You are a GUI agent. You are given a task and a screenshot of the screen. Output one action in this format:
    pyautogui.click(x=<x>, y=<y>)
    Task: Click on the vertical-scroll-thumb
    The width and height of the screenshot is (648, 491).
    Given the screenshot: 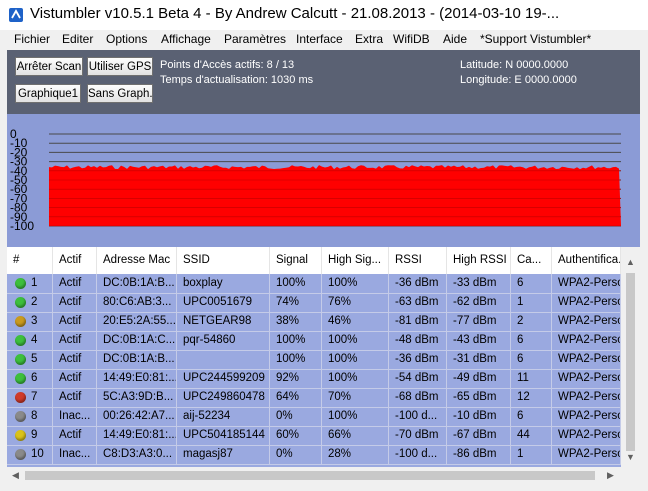 What is the action you would take?
    pyautogui.click(x=630, y=362)
    